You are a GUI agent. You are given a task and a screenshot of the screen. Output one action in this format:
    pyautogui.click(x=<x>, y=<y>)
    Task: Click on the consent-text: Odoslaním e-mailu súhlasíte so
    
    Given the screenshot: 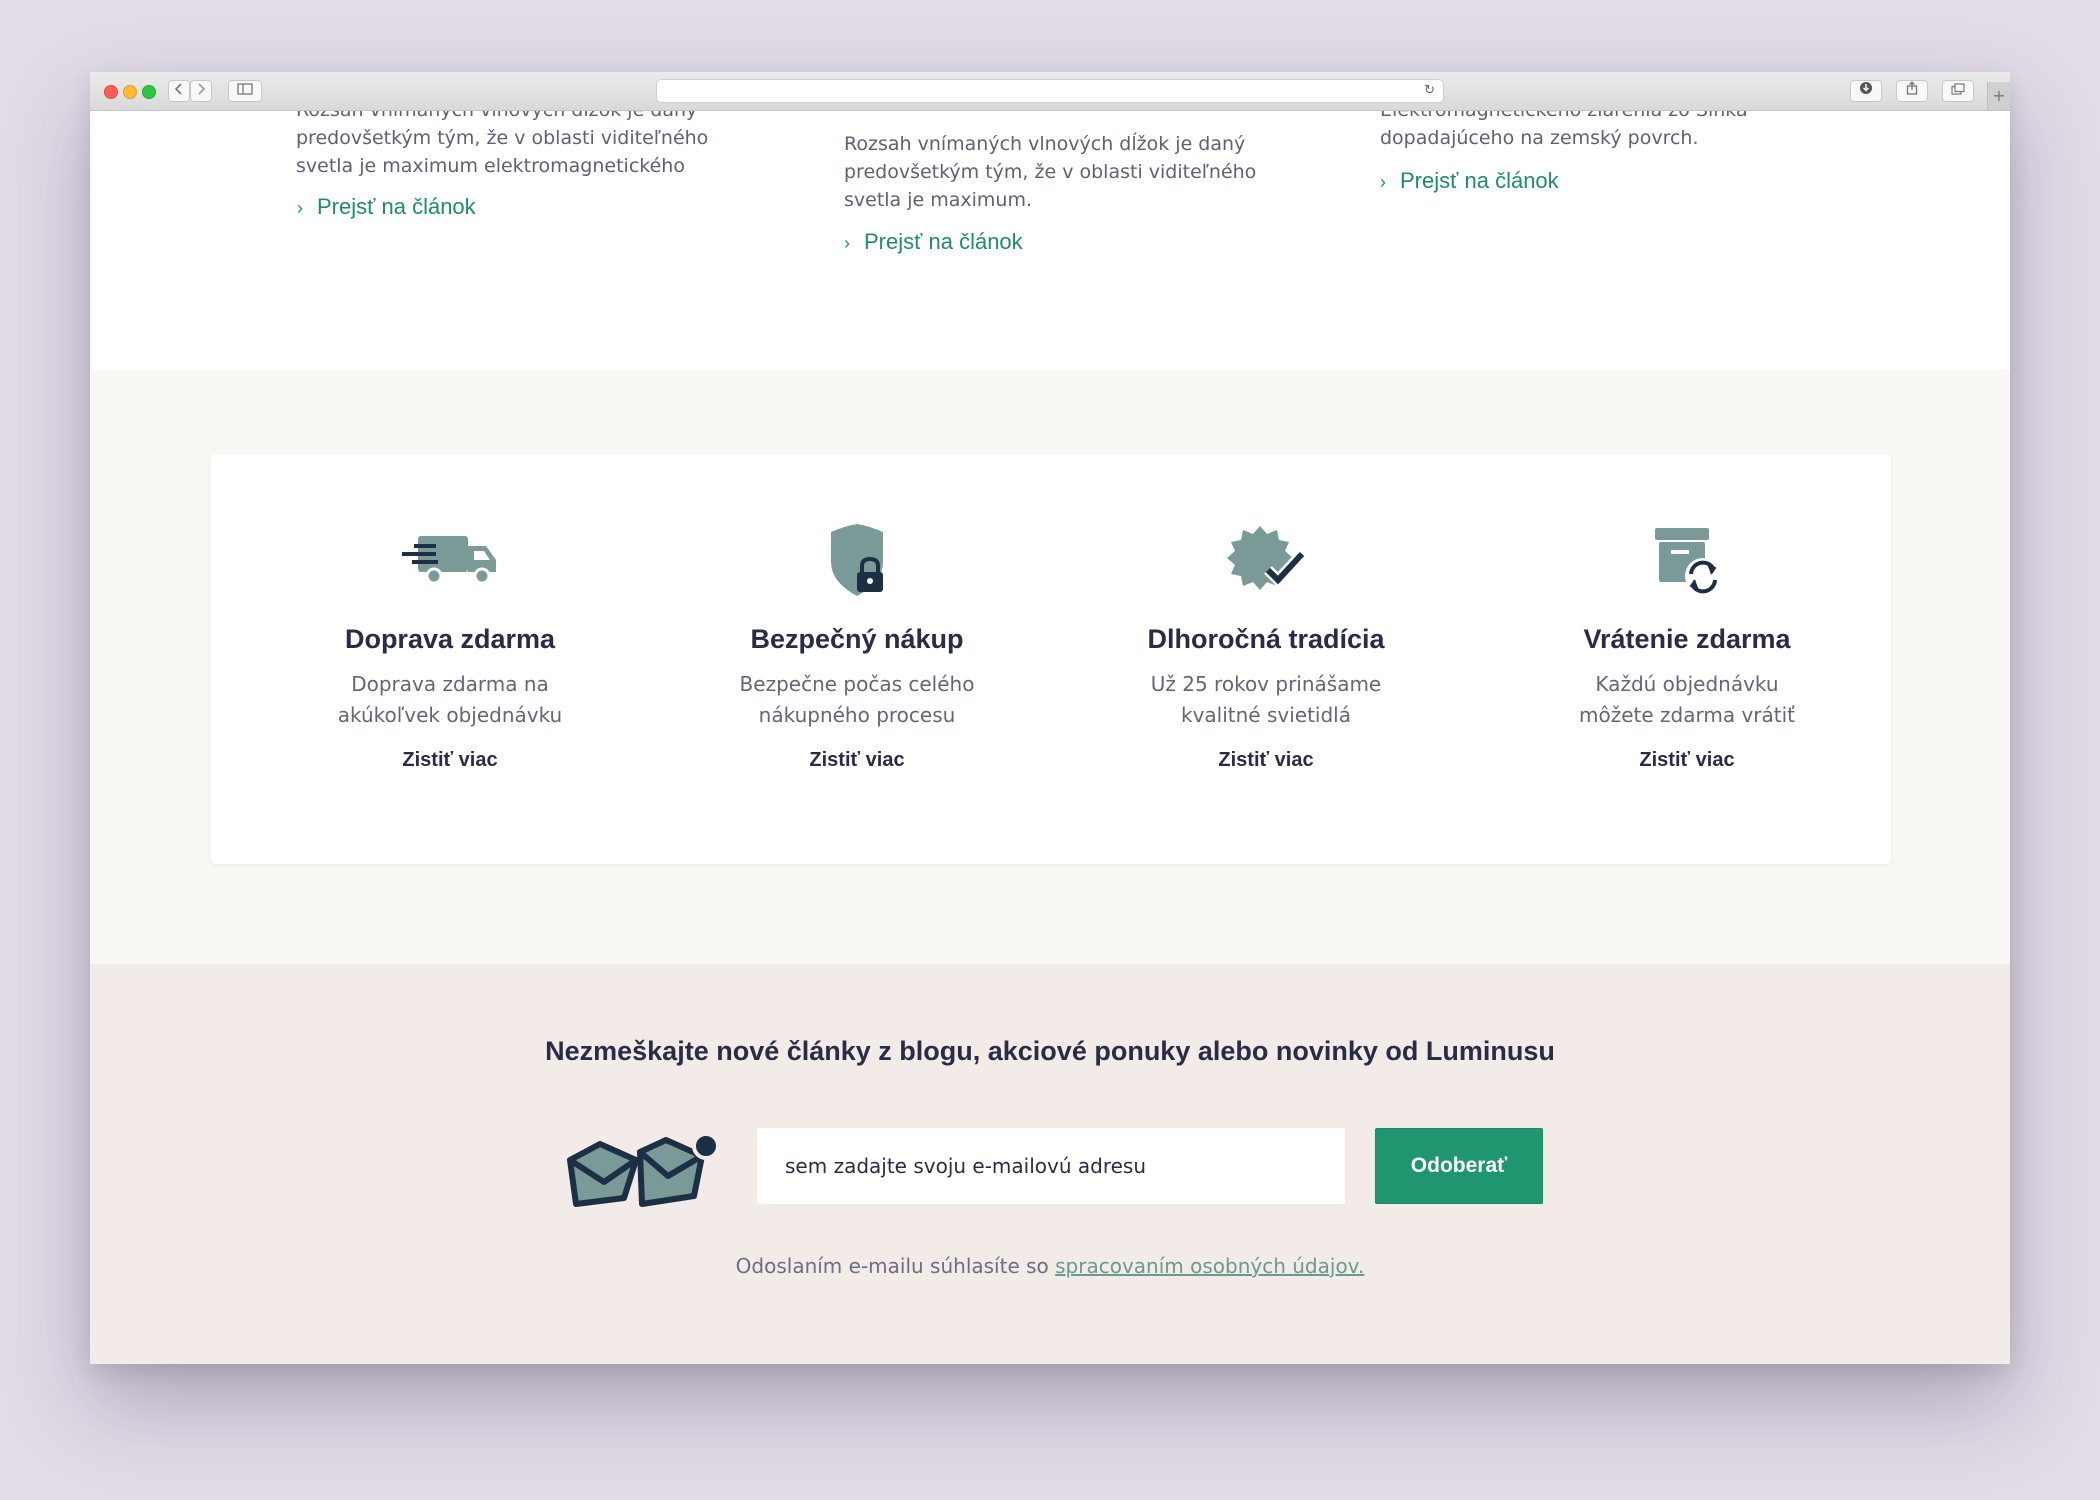 What is the action you would take?
    pyautogui.click(x=895, y=1266)
    